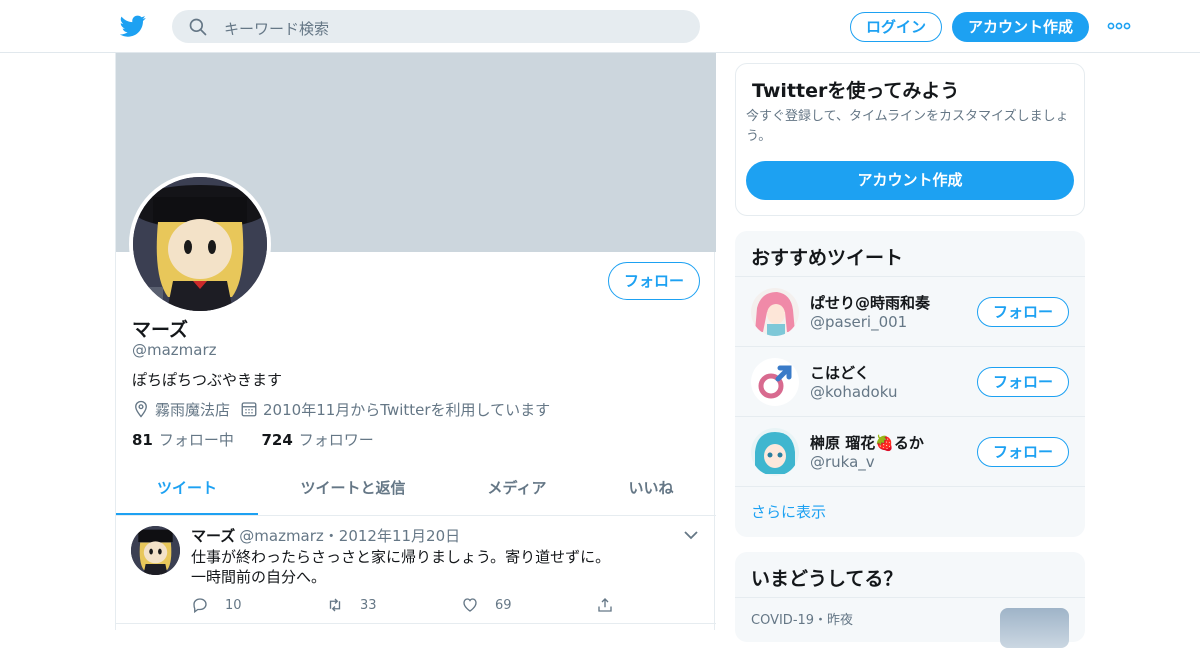 Image resolution: width=1200 pixels, height=648 pixels. I want to click on tweet-header: マーズ @mazmarz・2012年11月20日, so click(325, 535).